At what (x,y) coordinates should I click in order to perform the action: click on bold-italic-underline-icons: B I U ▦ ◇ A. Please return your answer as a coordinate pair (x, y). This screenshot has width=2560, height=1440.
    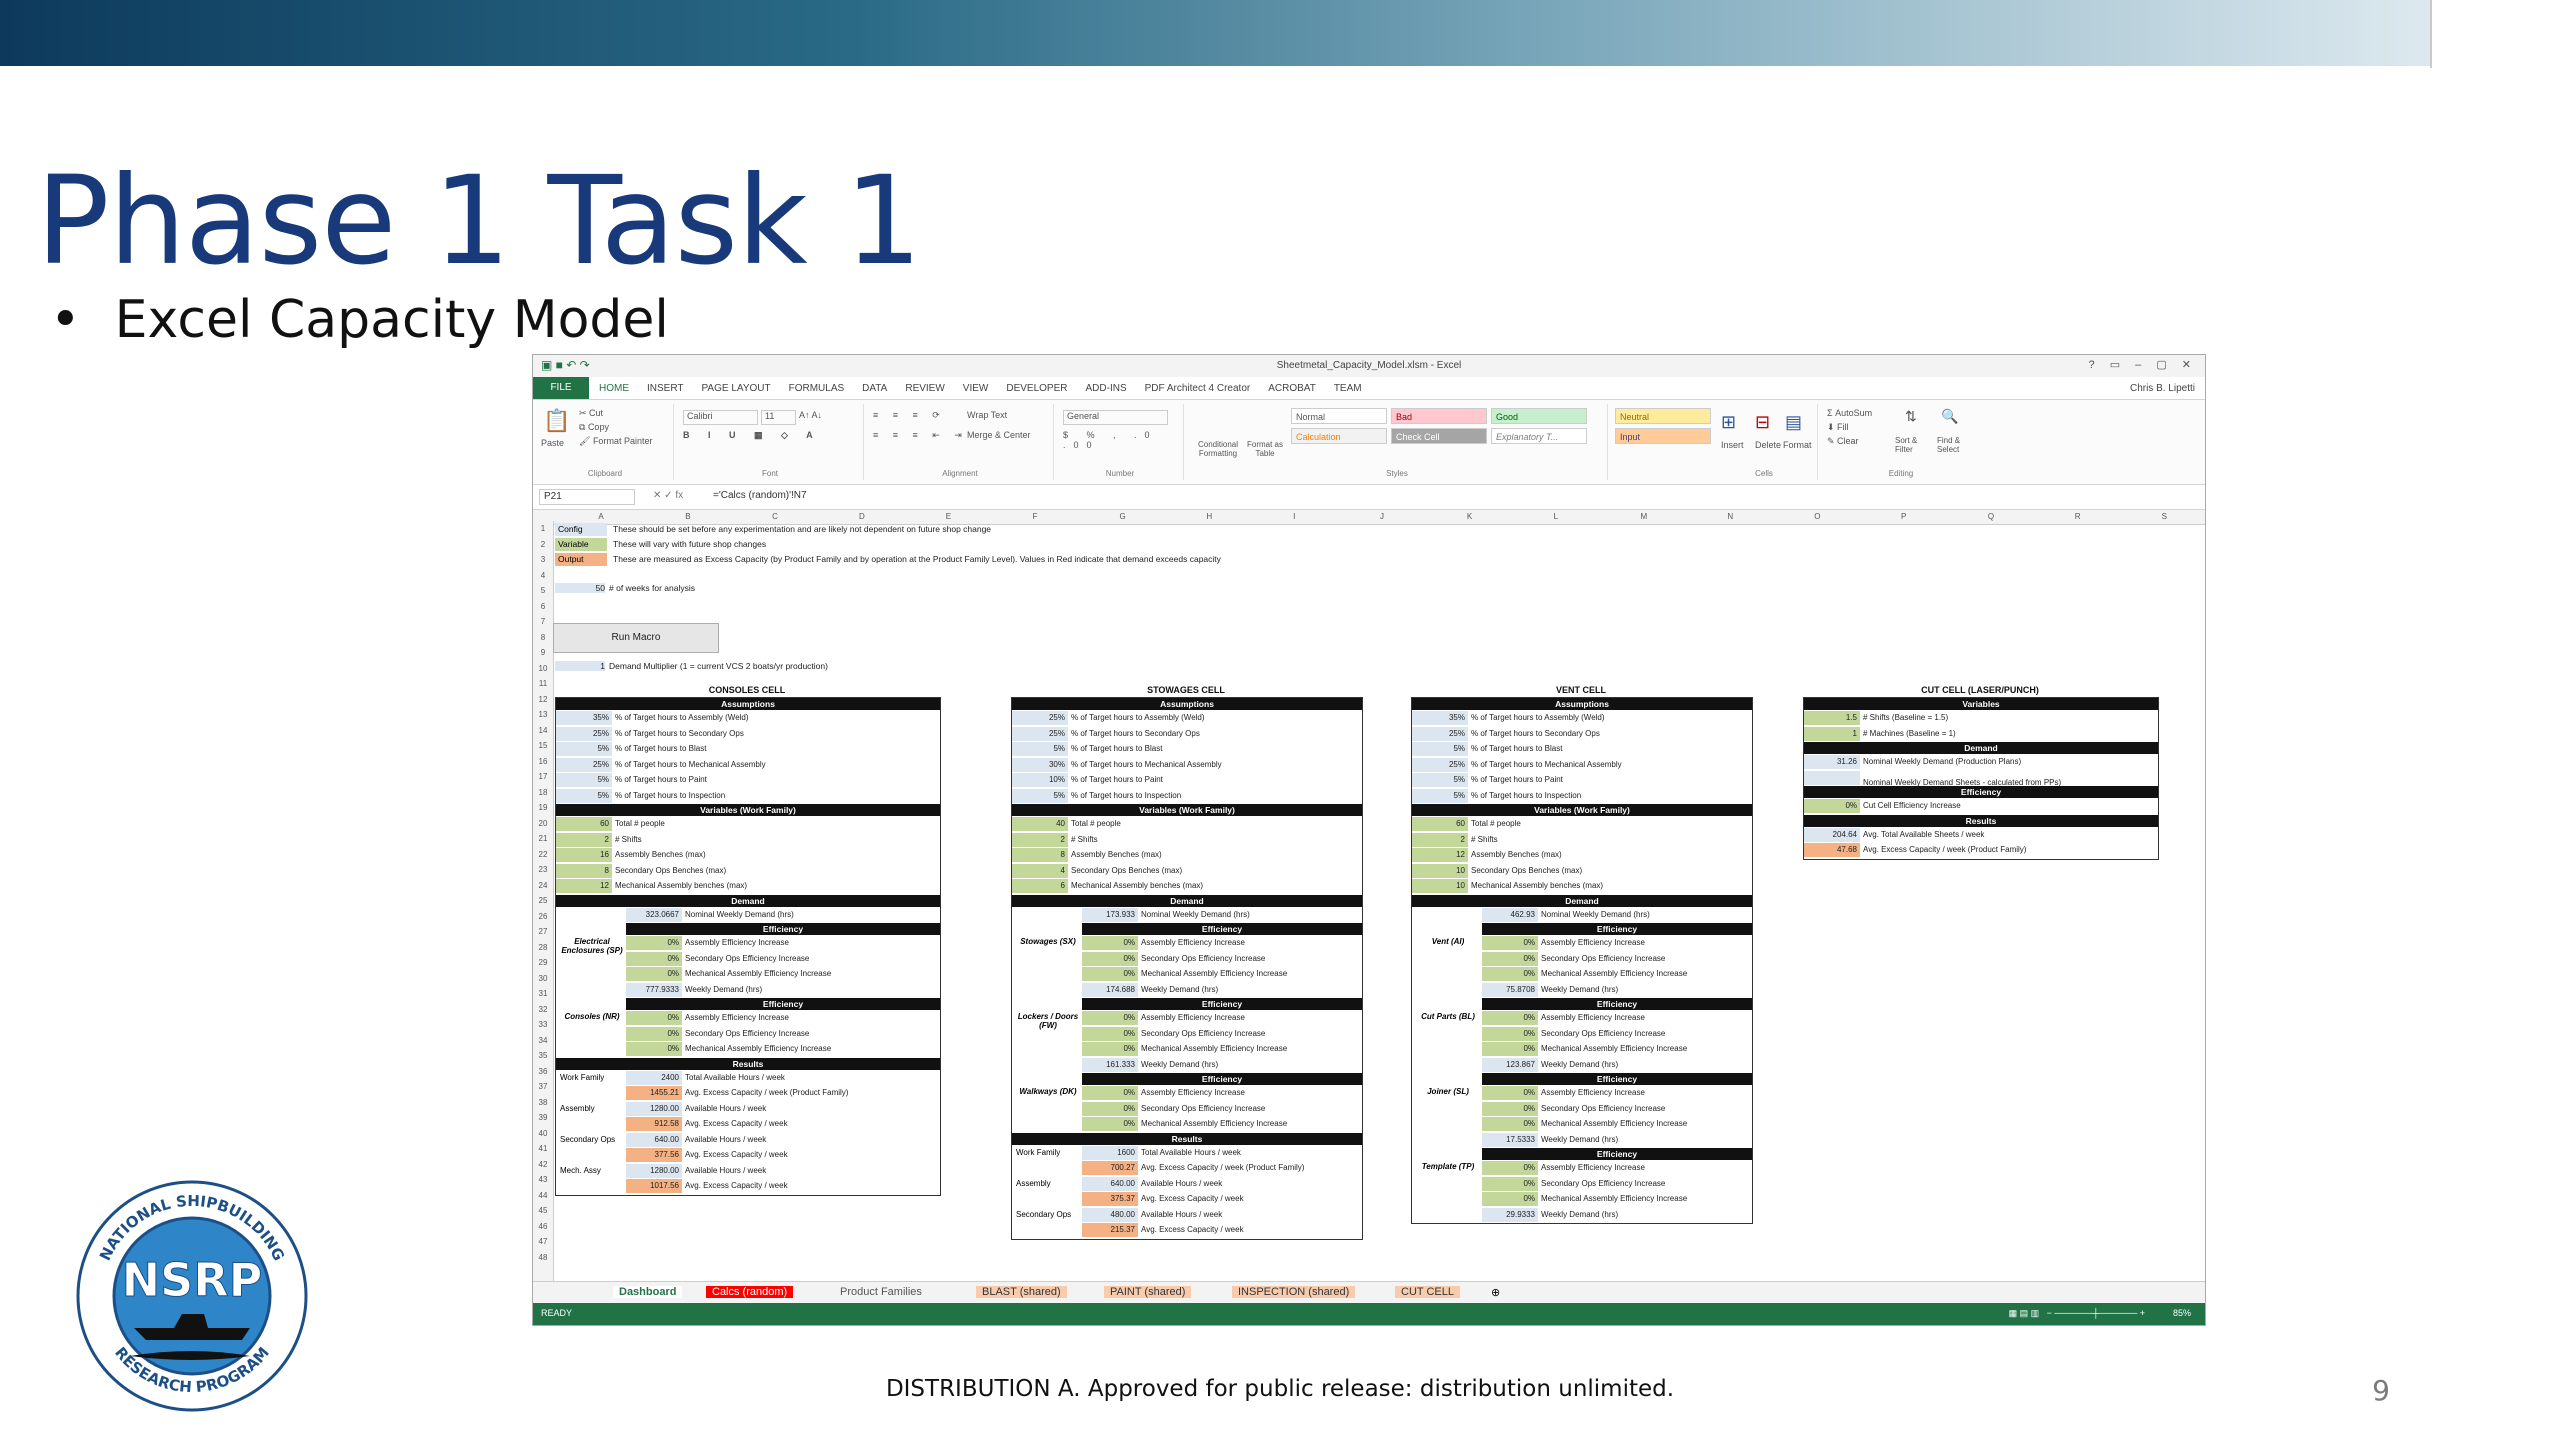
    Looking at the image, I should click on (752, 435).